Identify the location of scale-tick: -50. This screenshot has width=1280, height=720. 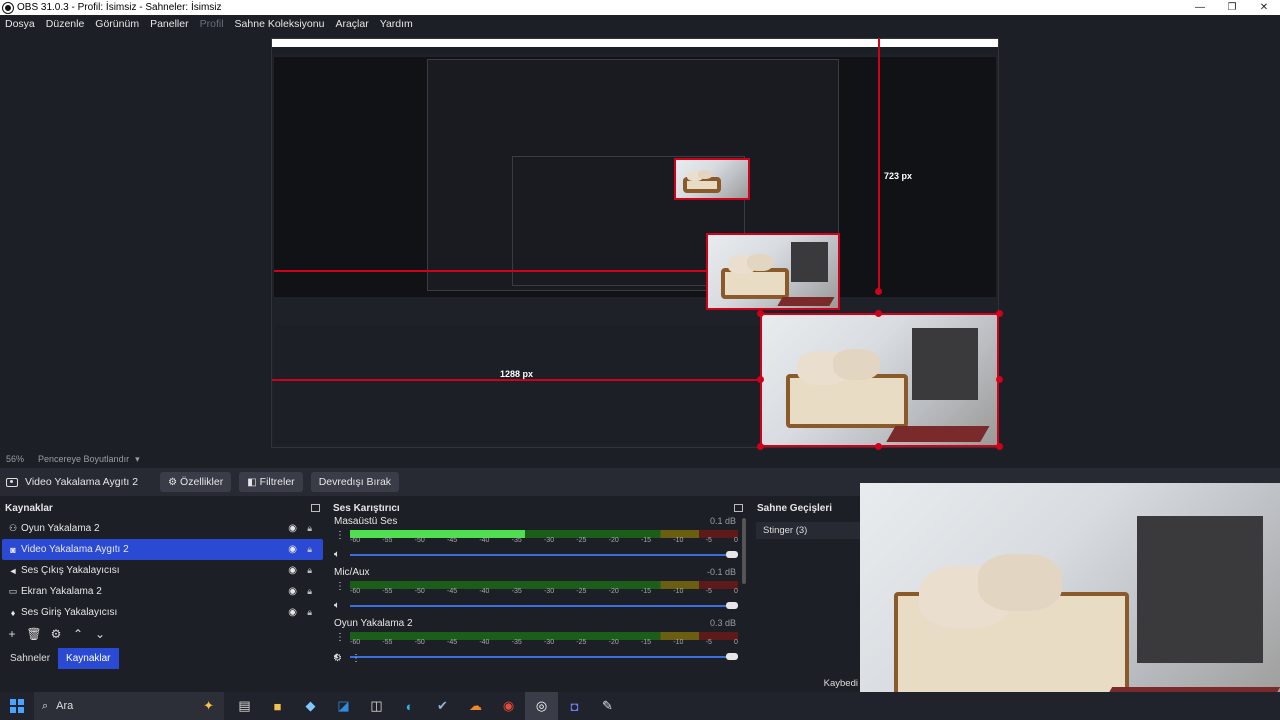
(419, 591).